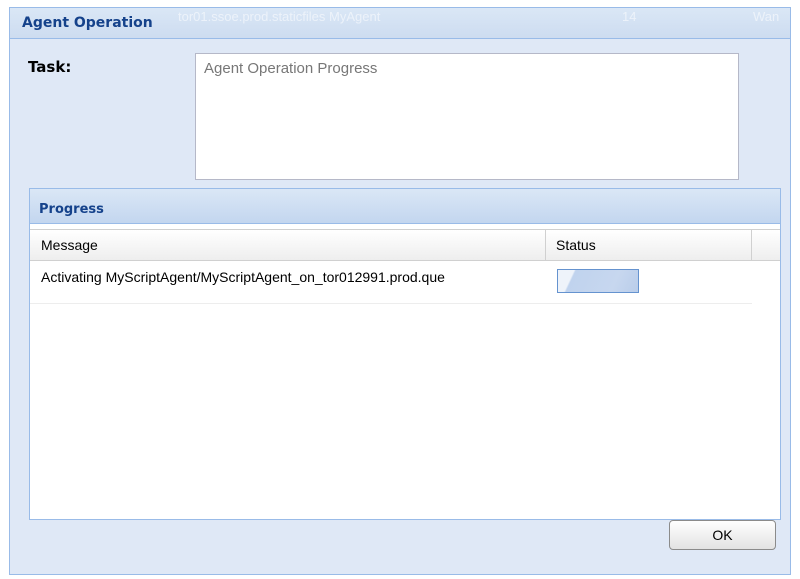 This screenshot has width=800, height=579. I want to click on status-progress-fill, so click(598, 281).